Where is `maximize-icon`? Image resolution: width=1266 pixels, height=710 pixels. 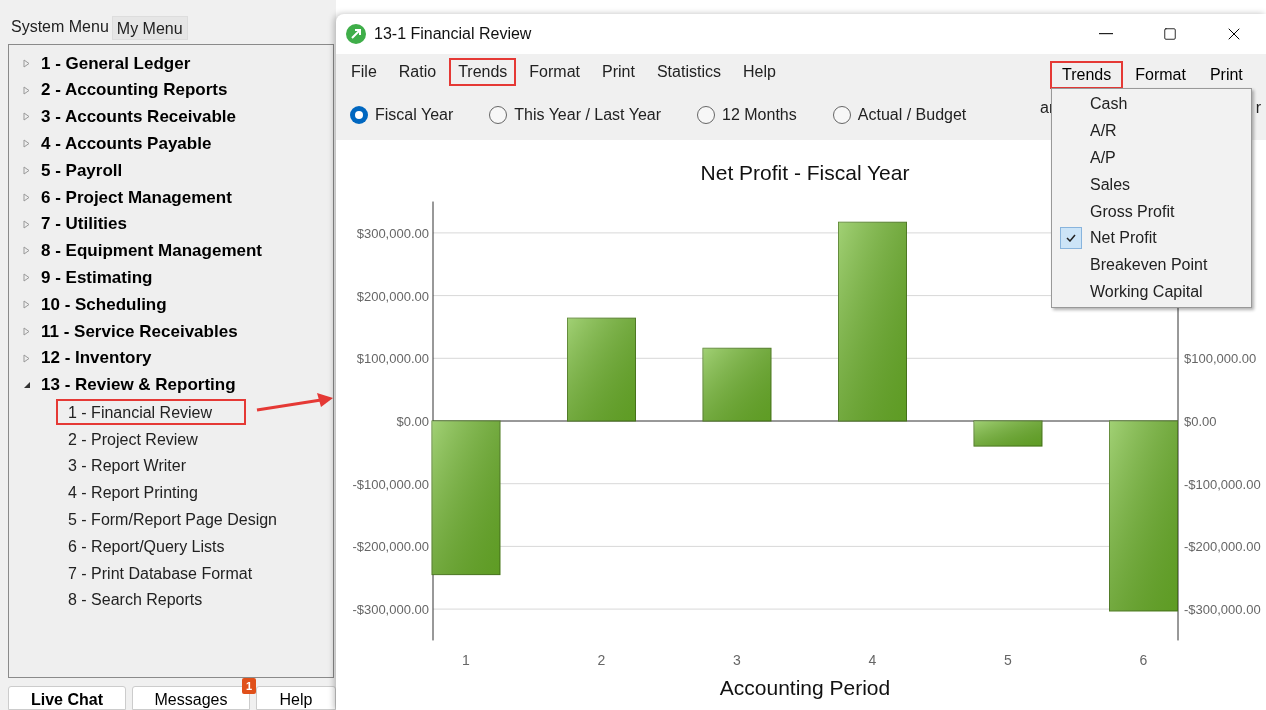
maximize-icon is located at coordinates (1170, 34).